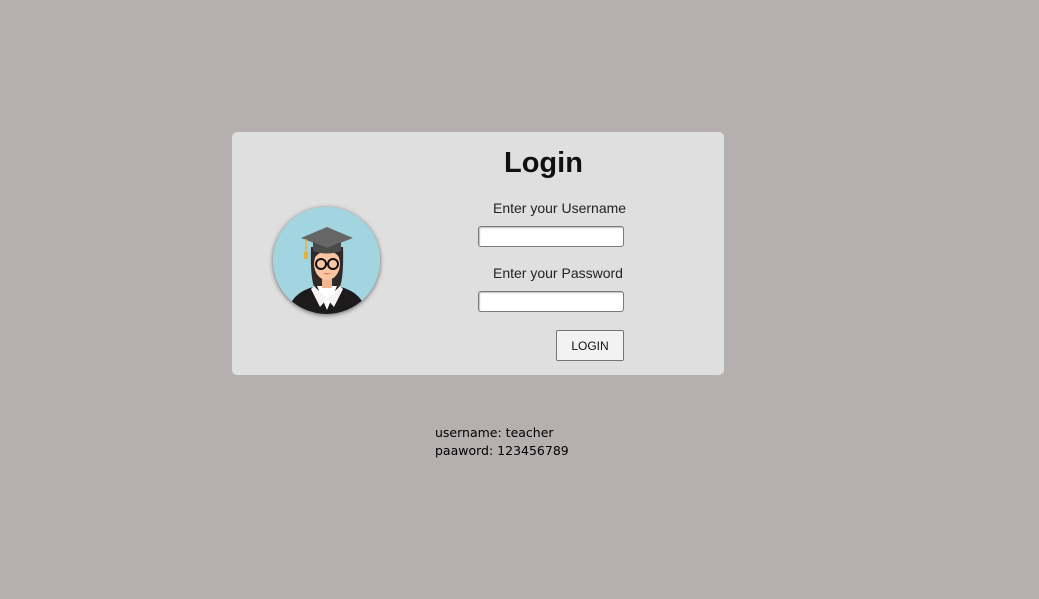 The width and height of the screenshot is (1039, 599). Describe the element at coordinates (590, 345) in the screenshot. I see `login-button: LOGIN` at that location.